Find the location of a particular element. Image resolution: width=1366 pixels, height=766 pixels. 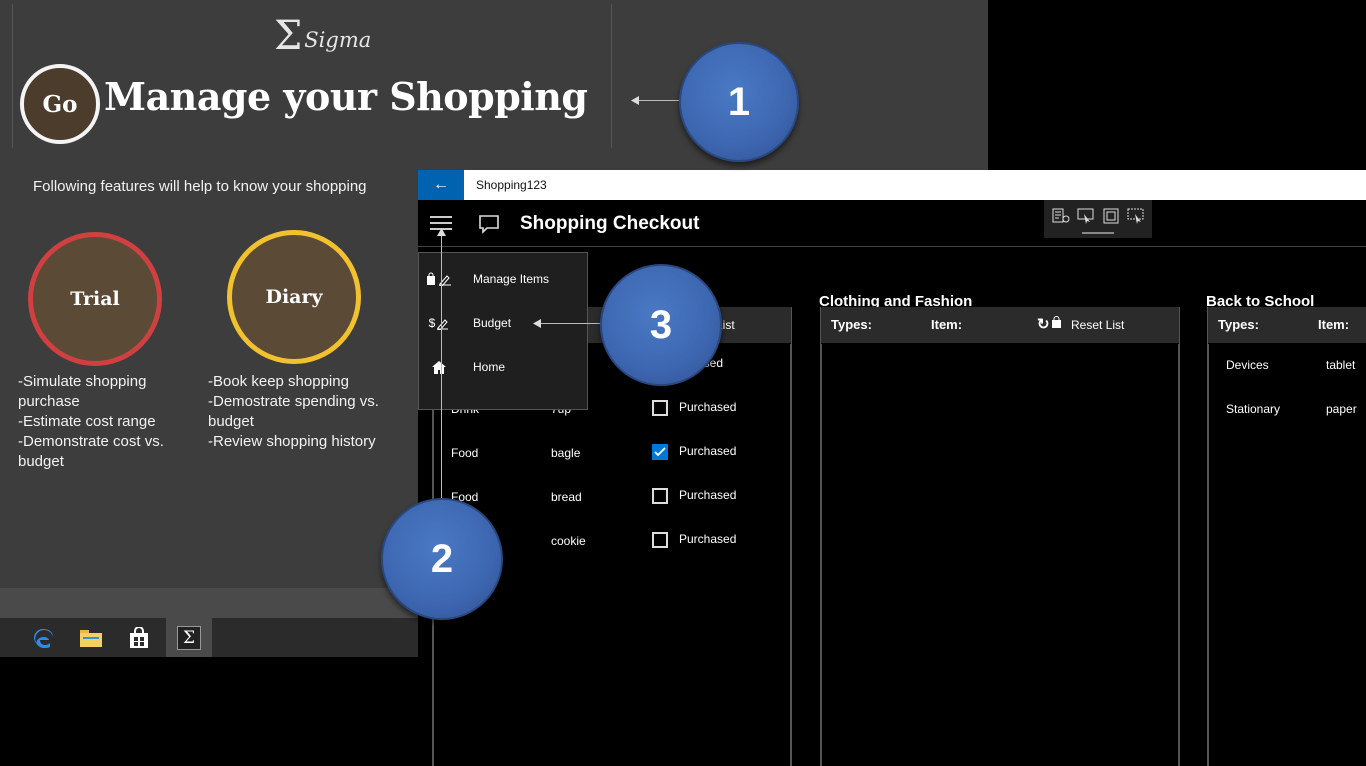

store-icon is located at coordinates (139, 637).